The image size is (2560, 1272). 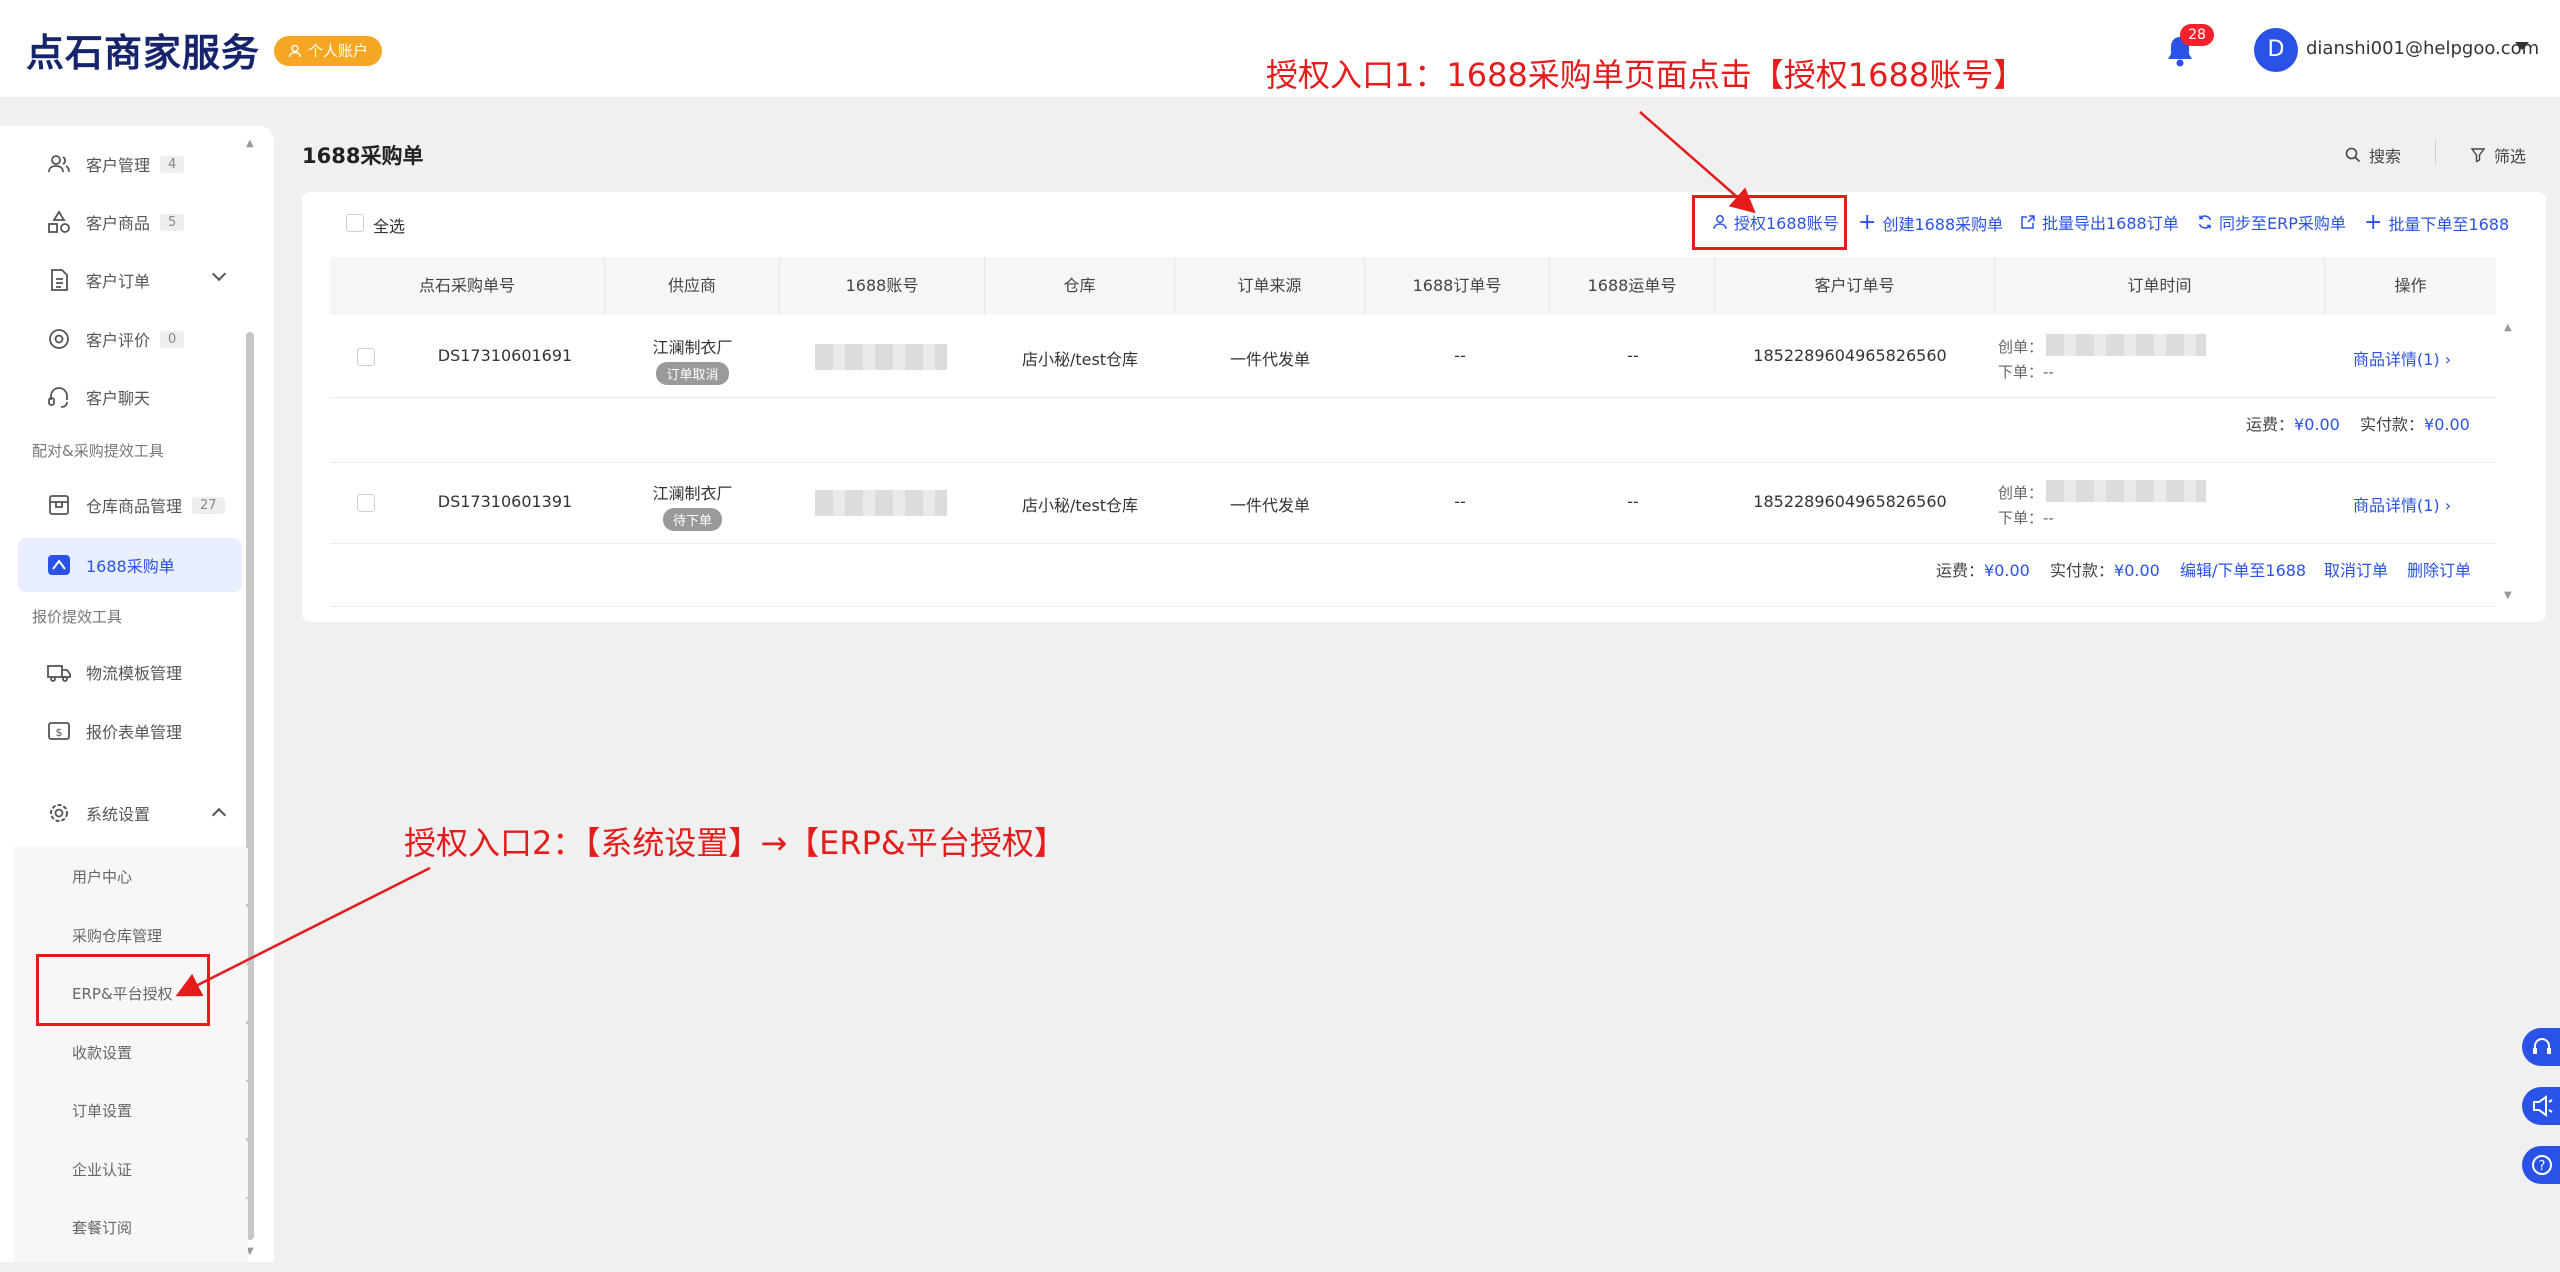 I want to click on speaker-icon, so click(x=2543, y=1106).